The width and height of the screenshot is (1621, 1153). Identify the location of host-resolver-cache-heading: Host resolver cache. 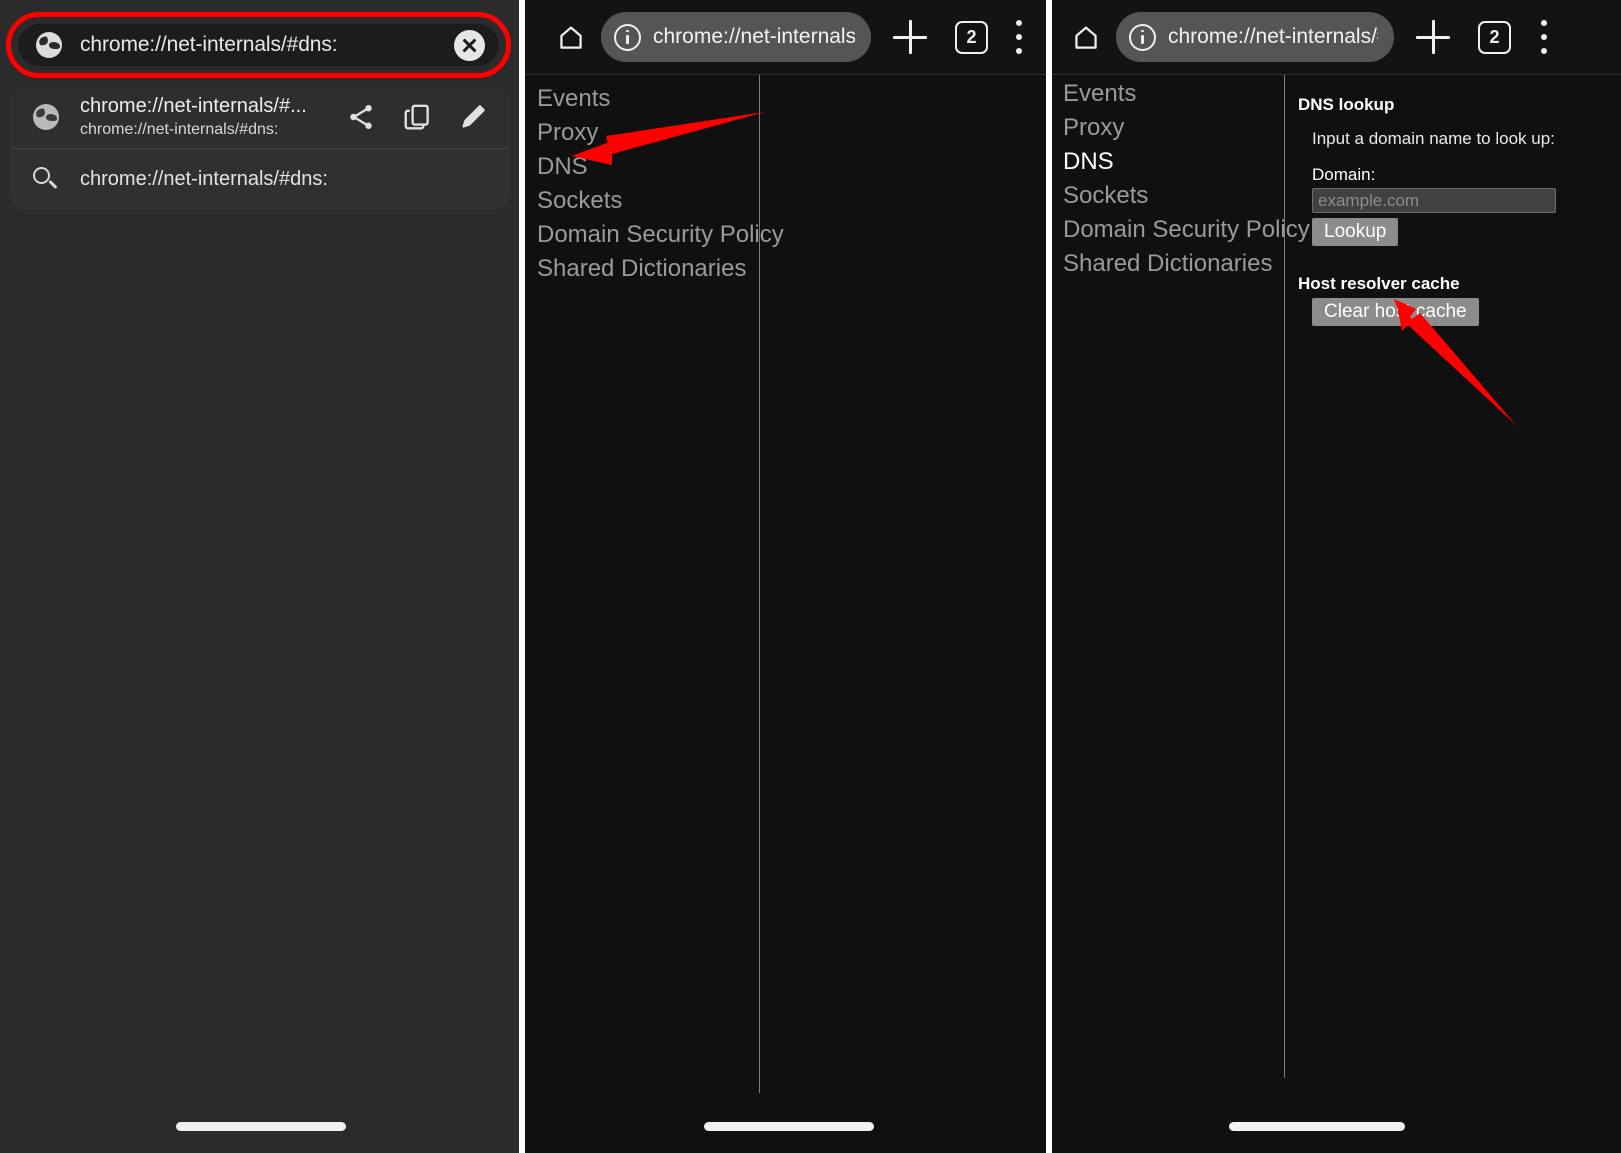
(1379, 283).